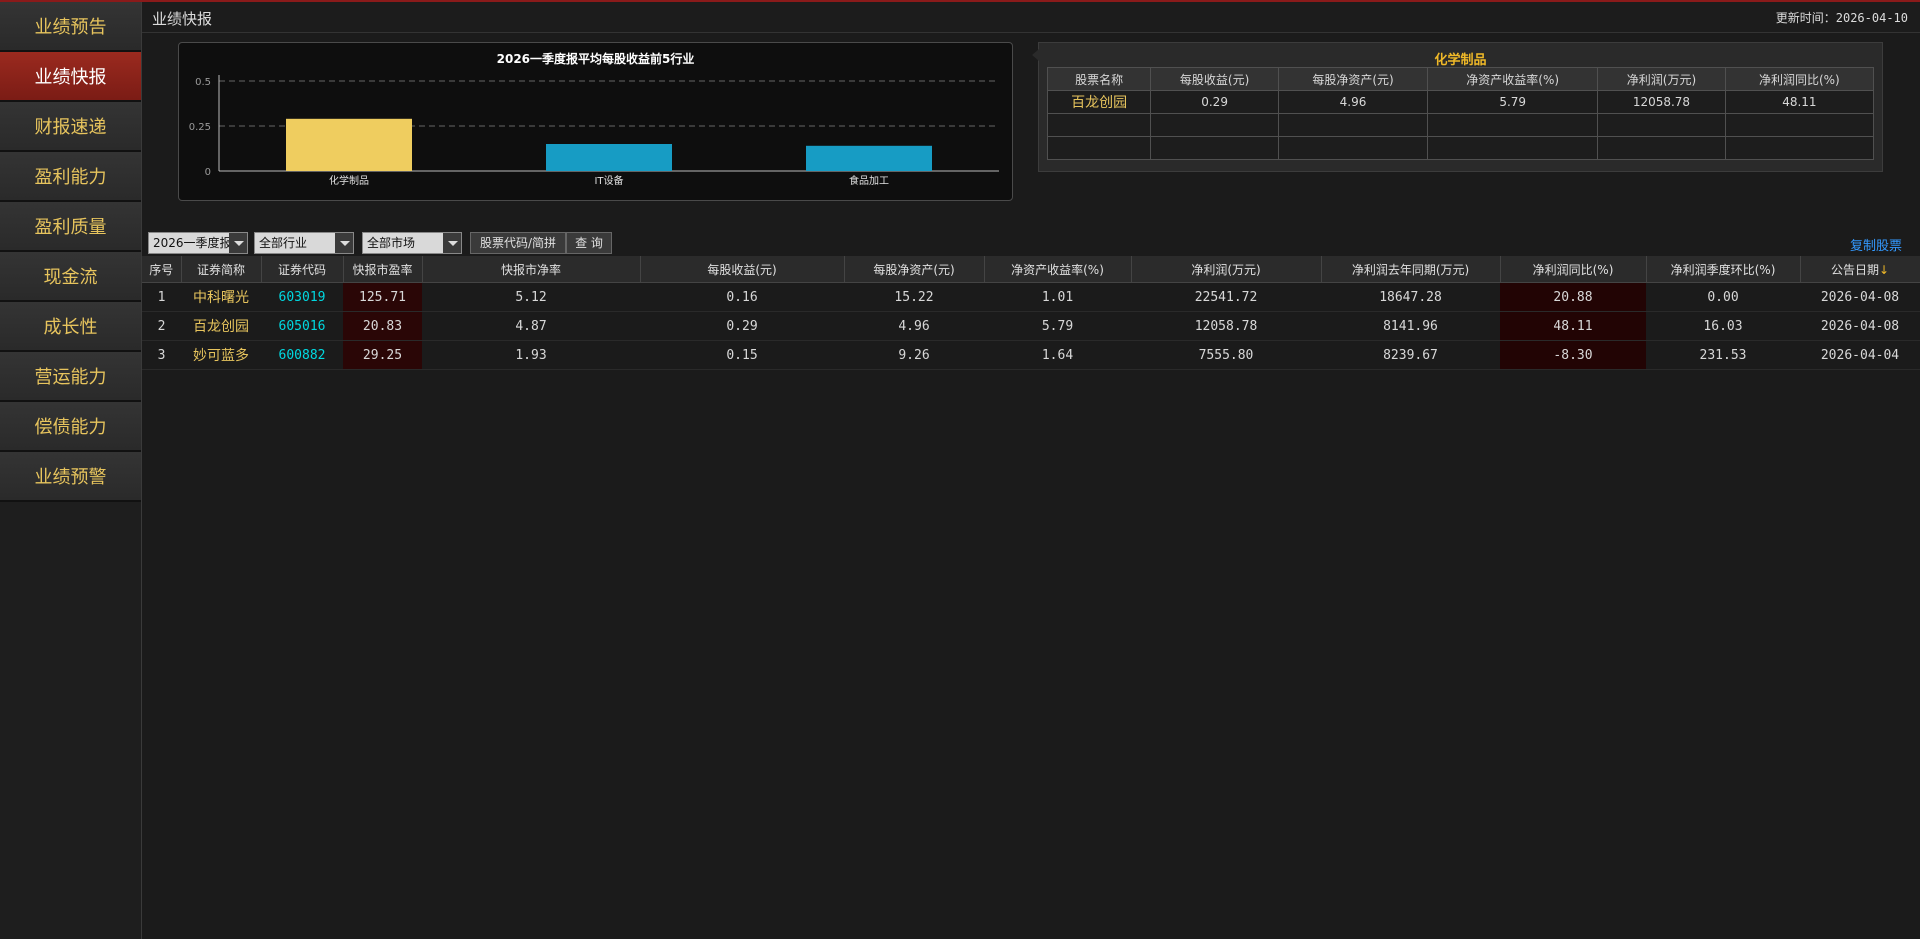 The width and height of the screenshot is (1920, 939). What do you see at coordinates (161, 297) in the screenshot?
I see `cell-index: 1` at bounding box center [161, 297].